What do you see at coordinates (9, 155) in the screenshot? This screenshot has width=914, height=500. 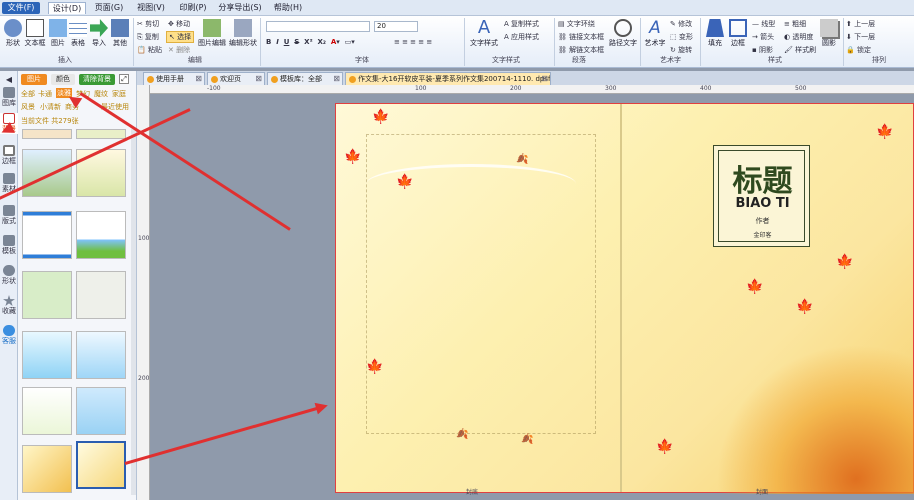 I see `tool-border: 边框` at bounding box center [9, 155].